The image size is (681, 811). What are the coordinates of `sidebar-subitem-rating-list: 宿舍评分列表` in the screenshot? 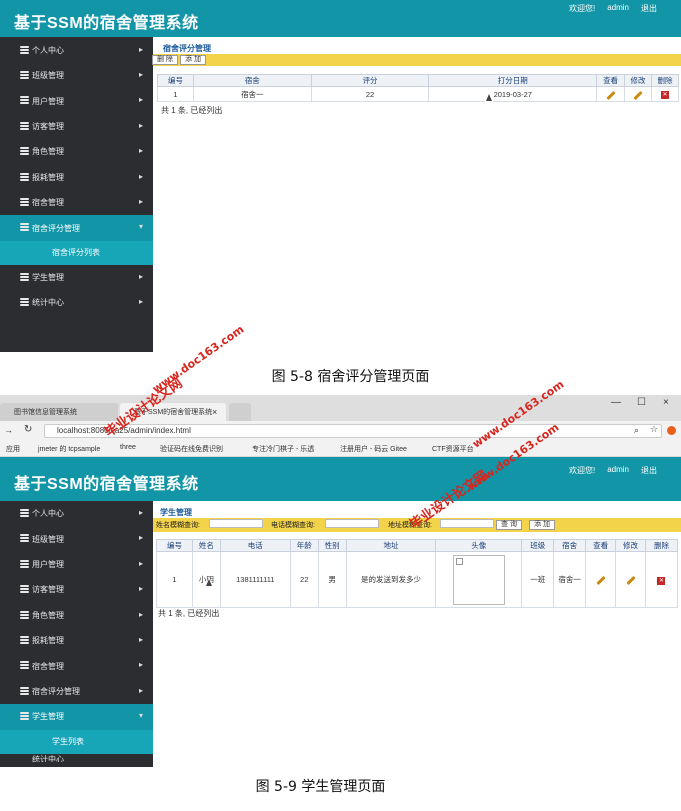 It's located at (76, 252).